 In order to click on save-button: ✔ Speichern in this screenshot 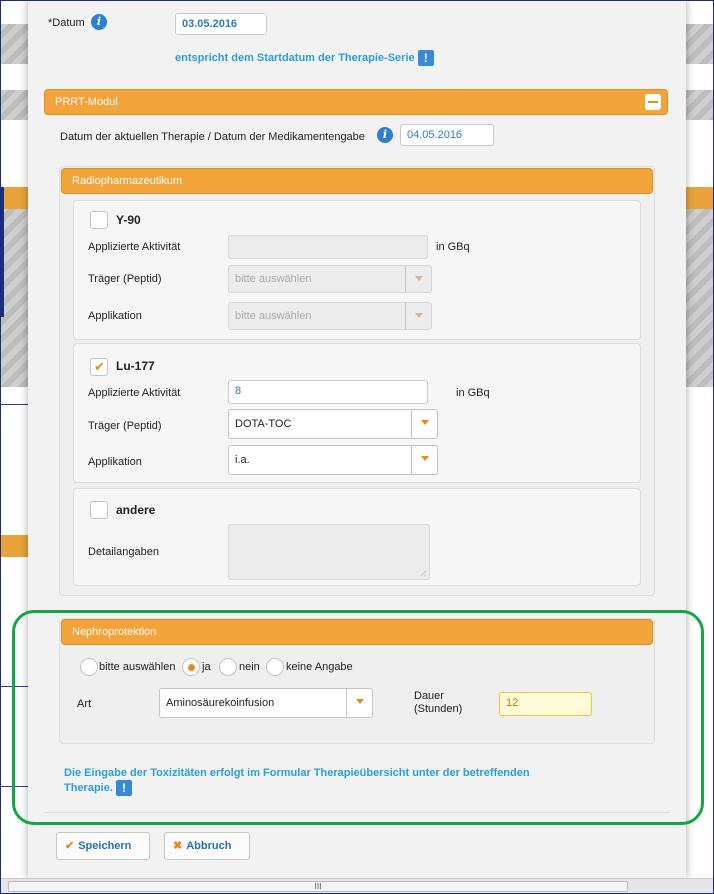, I will do `click(103, 846)`.